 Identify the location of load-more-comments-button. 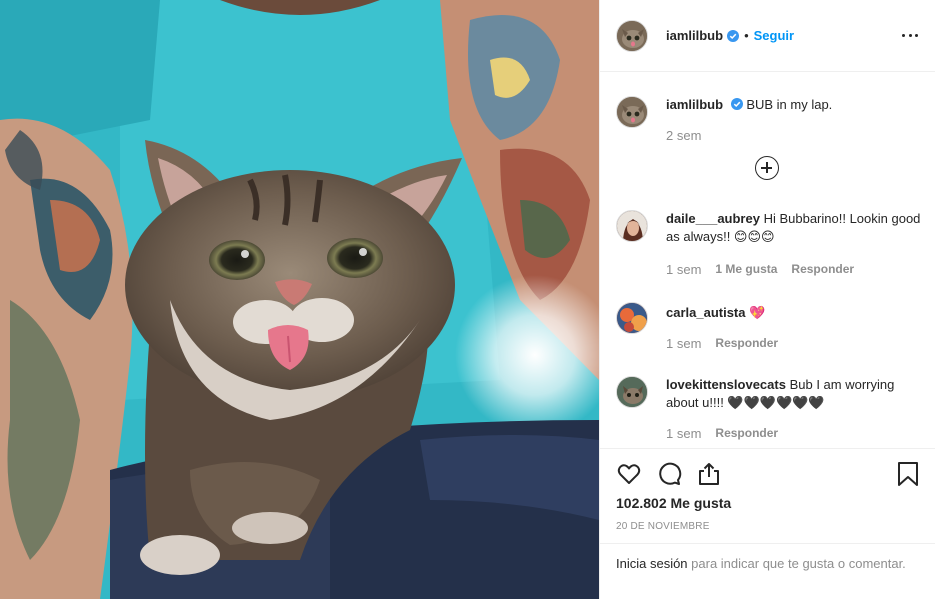
(767, 168).